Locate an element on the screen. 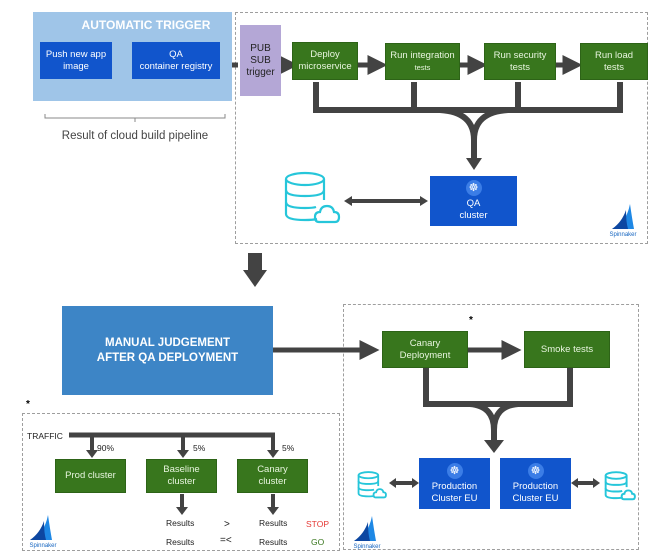 The height and width of the screenshot is (554, 648). stage-deploy-microservice: Deploy microservice is located at coordinates (325, 61).